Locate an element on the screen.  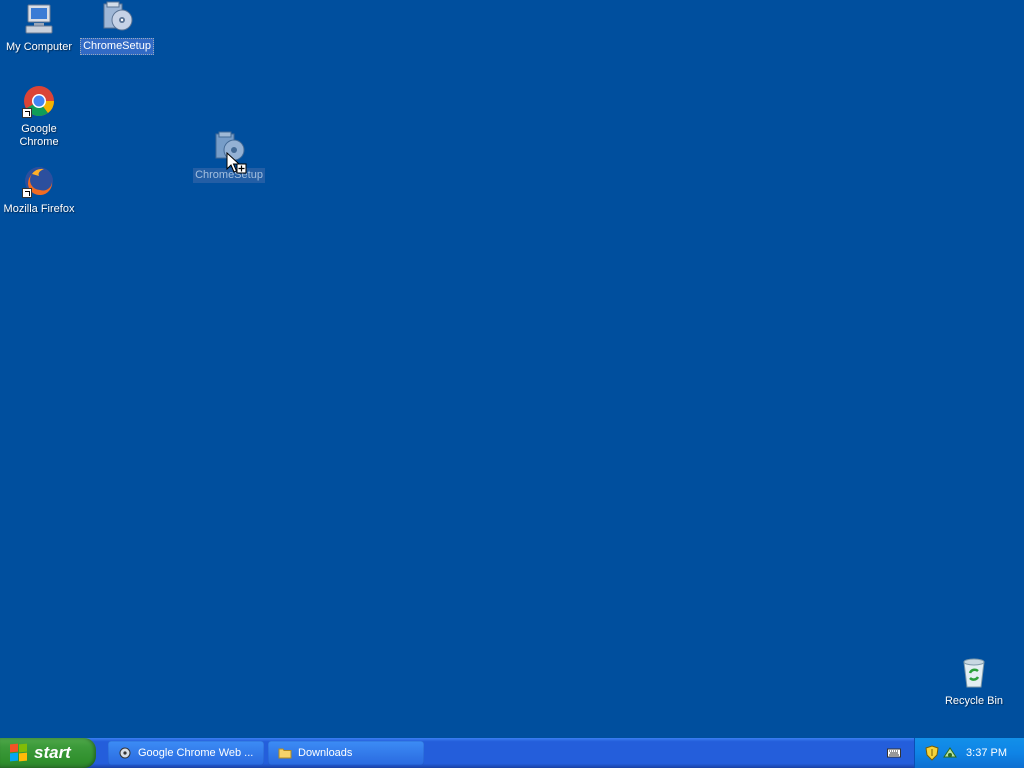
desktop-icon-google-chrome: Google Chrome is located at coordinates (39, 117).